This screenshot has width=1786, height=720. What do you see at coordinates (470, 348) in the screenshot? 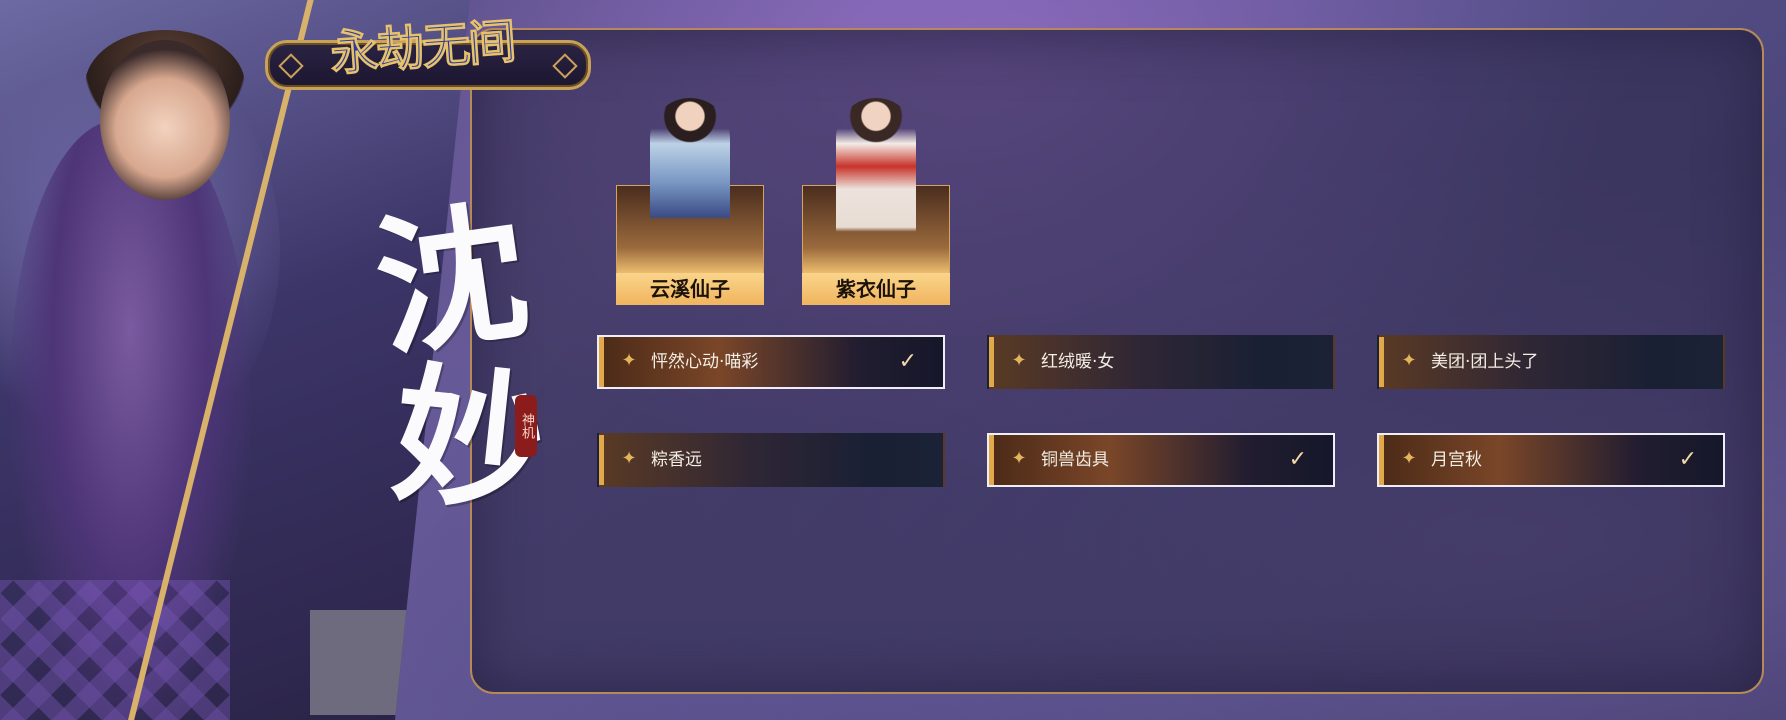
I see `hero-name-calligraphy: 沈 妙` at bounding box center [470, 348].